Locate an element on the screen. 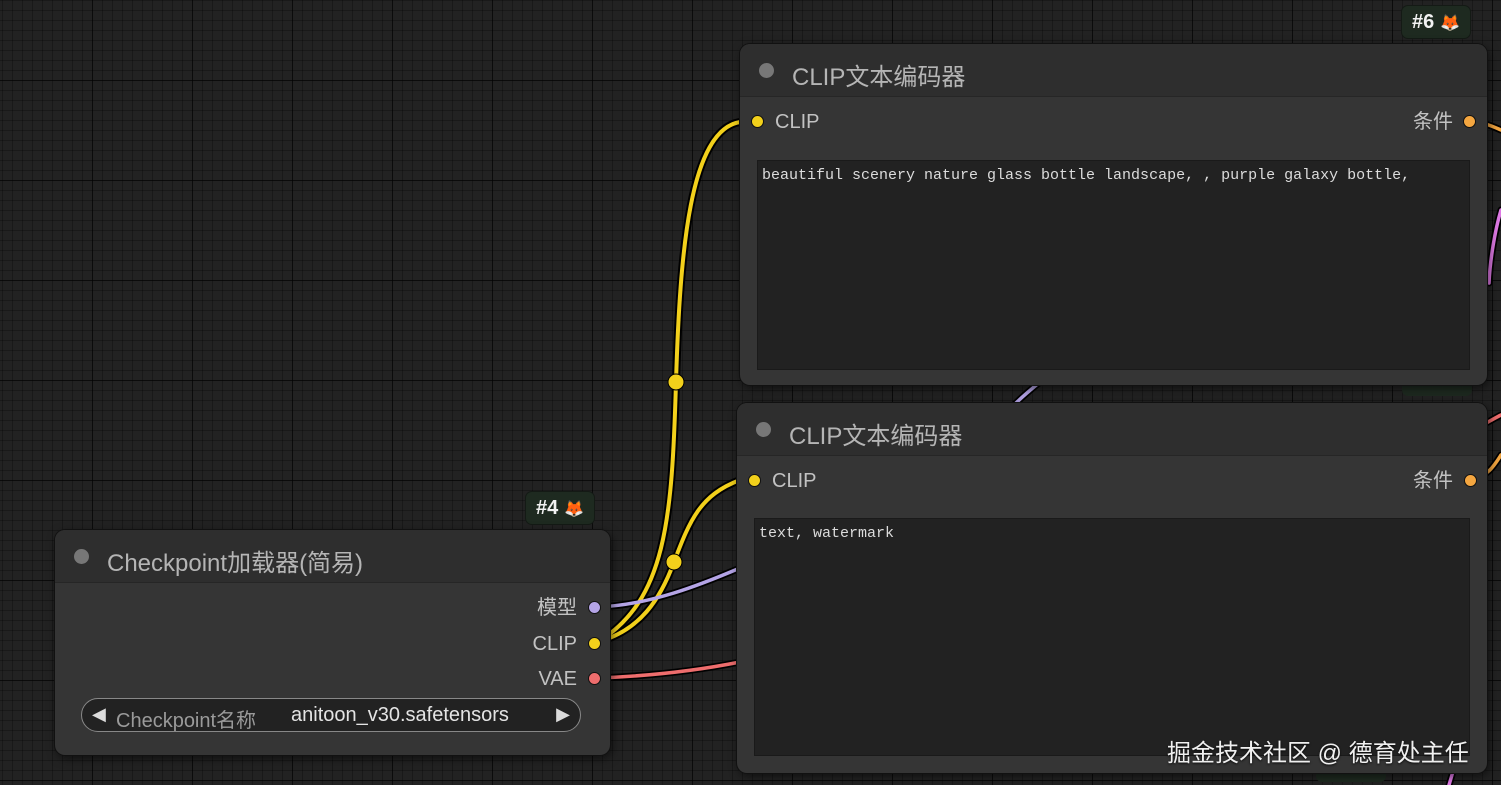 This screenshot has width=1501, height=785. node-title-bar: Checkpoint加载器(简易) is located at coordinates (332, 556).